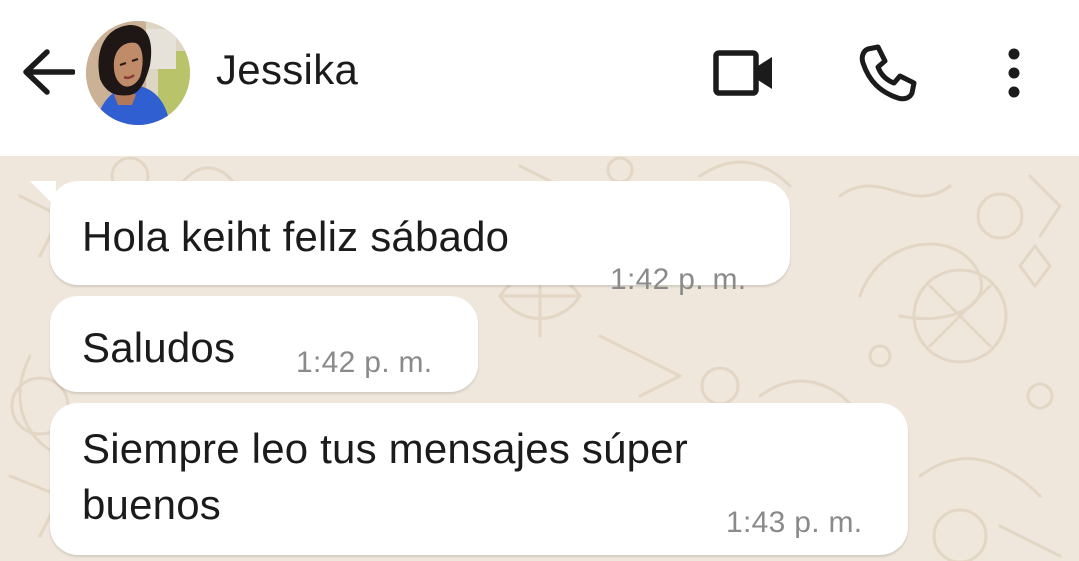  I want to click on message-time: 1:43 p. m., so click(794, 522).